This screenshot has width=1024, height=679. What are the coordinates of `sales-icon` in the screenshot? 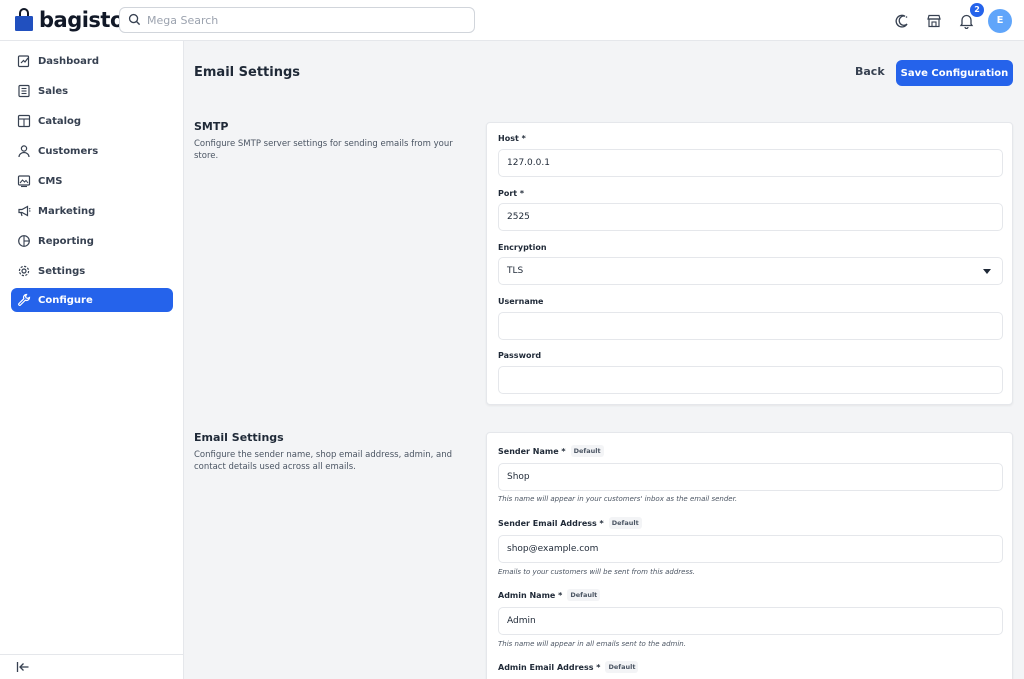 It's located at (24, 91).